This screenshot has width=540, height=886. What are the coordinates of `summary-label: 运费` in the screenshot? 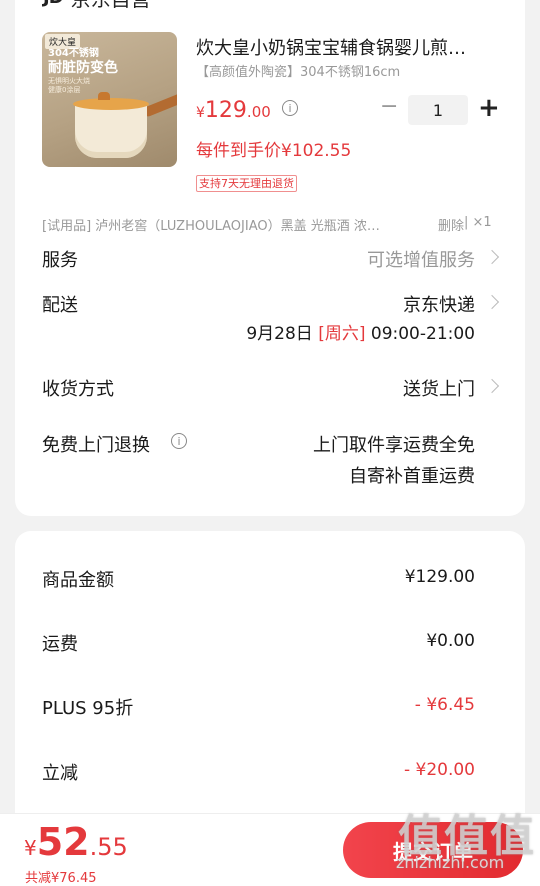 It's located at (60, 644).